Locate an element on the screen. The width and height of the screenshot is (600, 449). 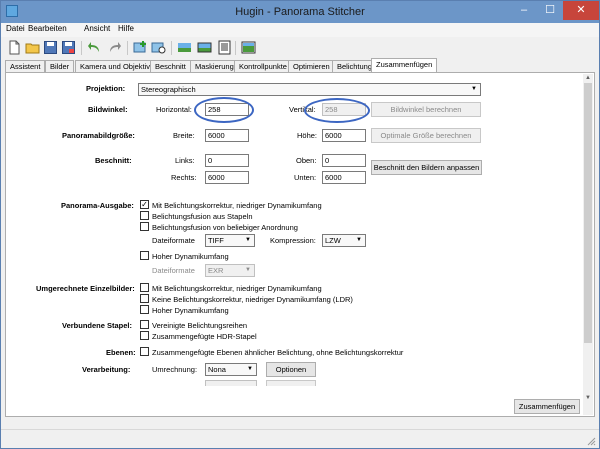
resize-grip-icon is located at coordinates (591, 441).